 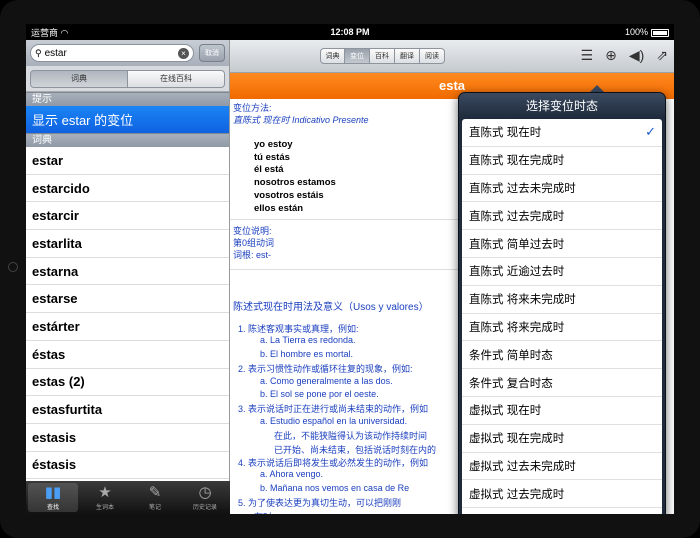 What do you see at coordinates (13, 267) in the screenshot?
I see `home-button` at bounding box center [13, 267].